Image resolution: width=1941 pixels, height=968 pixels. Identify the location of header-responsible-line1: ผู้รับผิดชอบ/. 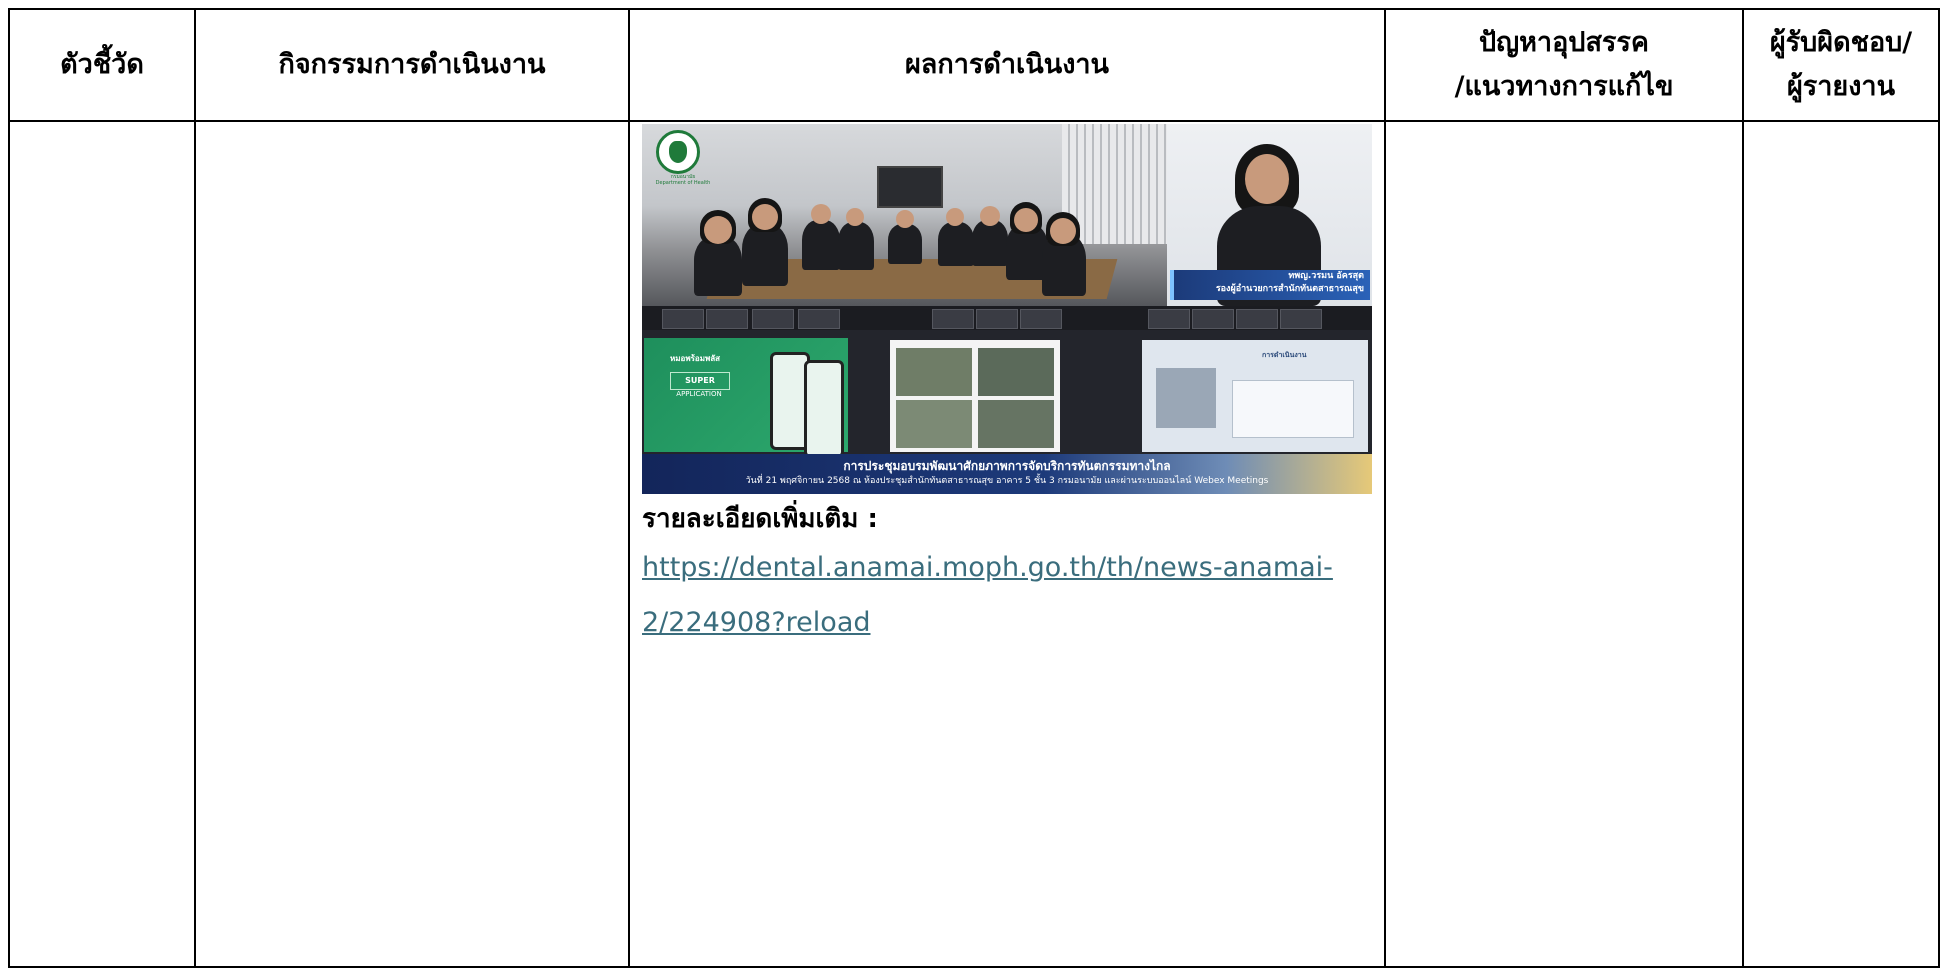
(1841, 42).